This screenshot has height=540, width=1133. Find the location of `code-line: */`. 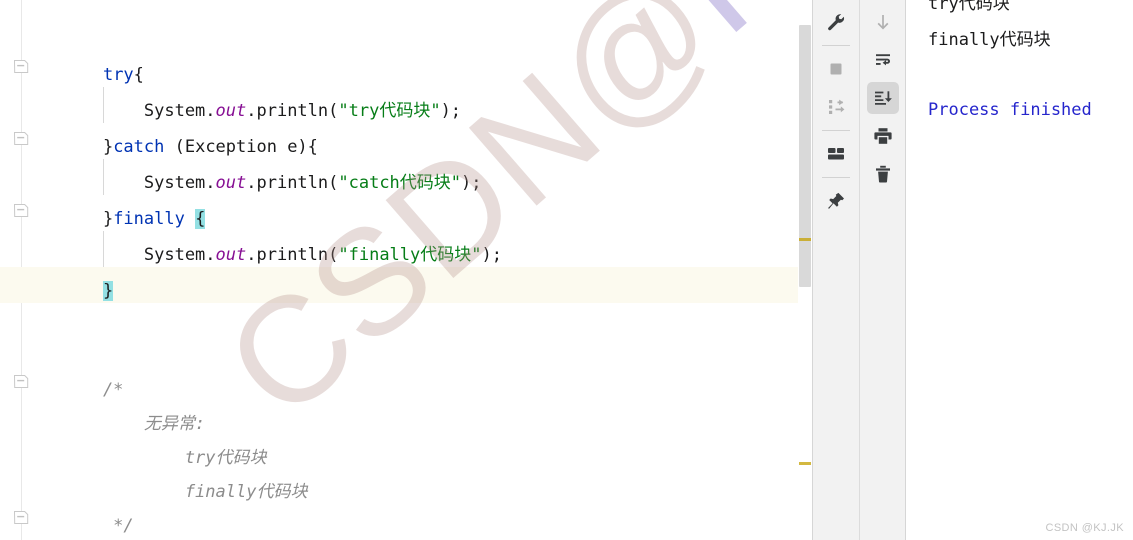

code-line: */ is located at coordinates (98, 524).